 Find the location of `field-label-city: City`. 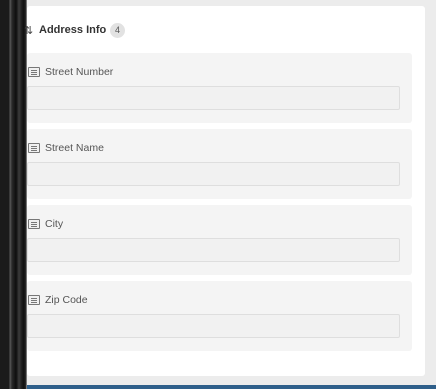

field-label-city: City is located at coordinates (54, 224).